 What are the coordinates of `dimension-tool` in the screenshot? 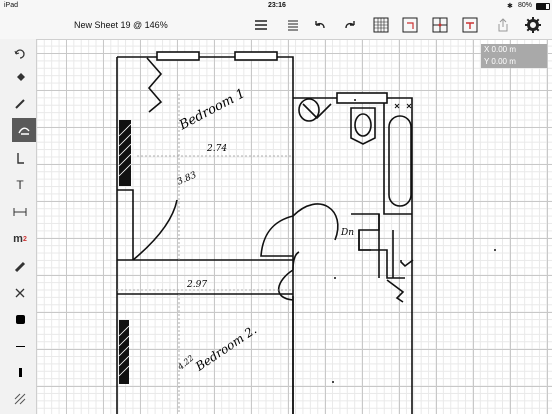 It's located at (20, 212).